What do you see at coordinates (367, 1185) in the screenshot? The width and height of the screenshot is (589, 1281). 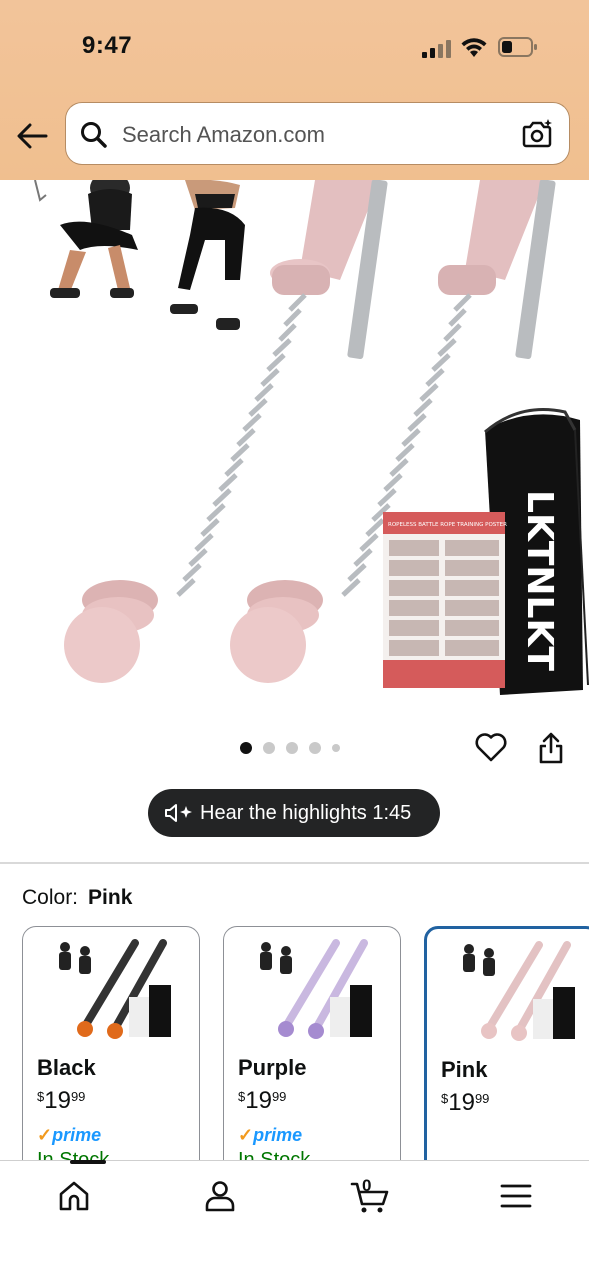 I see `cart-count: 0` at bounding box center [367, 1185].